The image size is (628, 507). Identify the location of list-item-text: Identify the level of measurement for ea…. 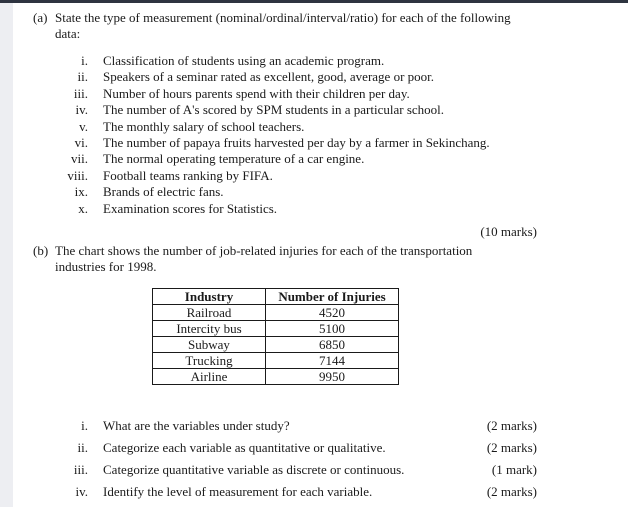
(238, 491).